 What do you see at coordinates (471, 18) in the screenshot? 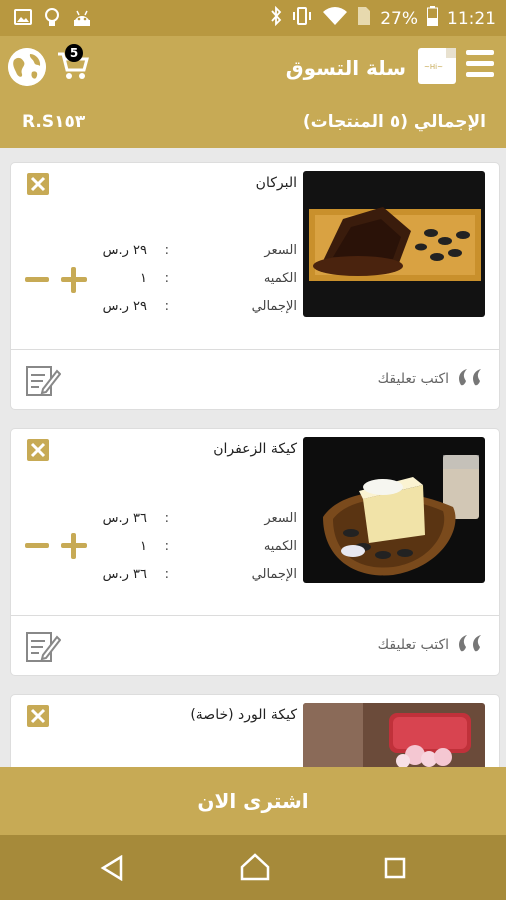
I see `clock: 11:21` at bounding box center [471, 18].